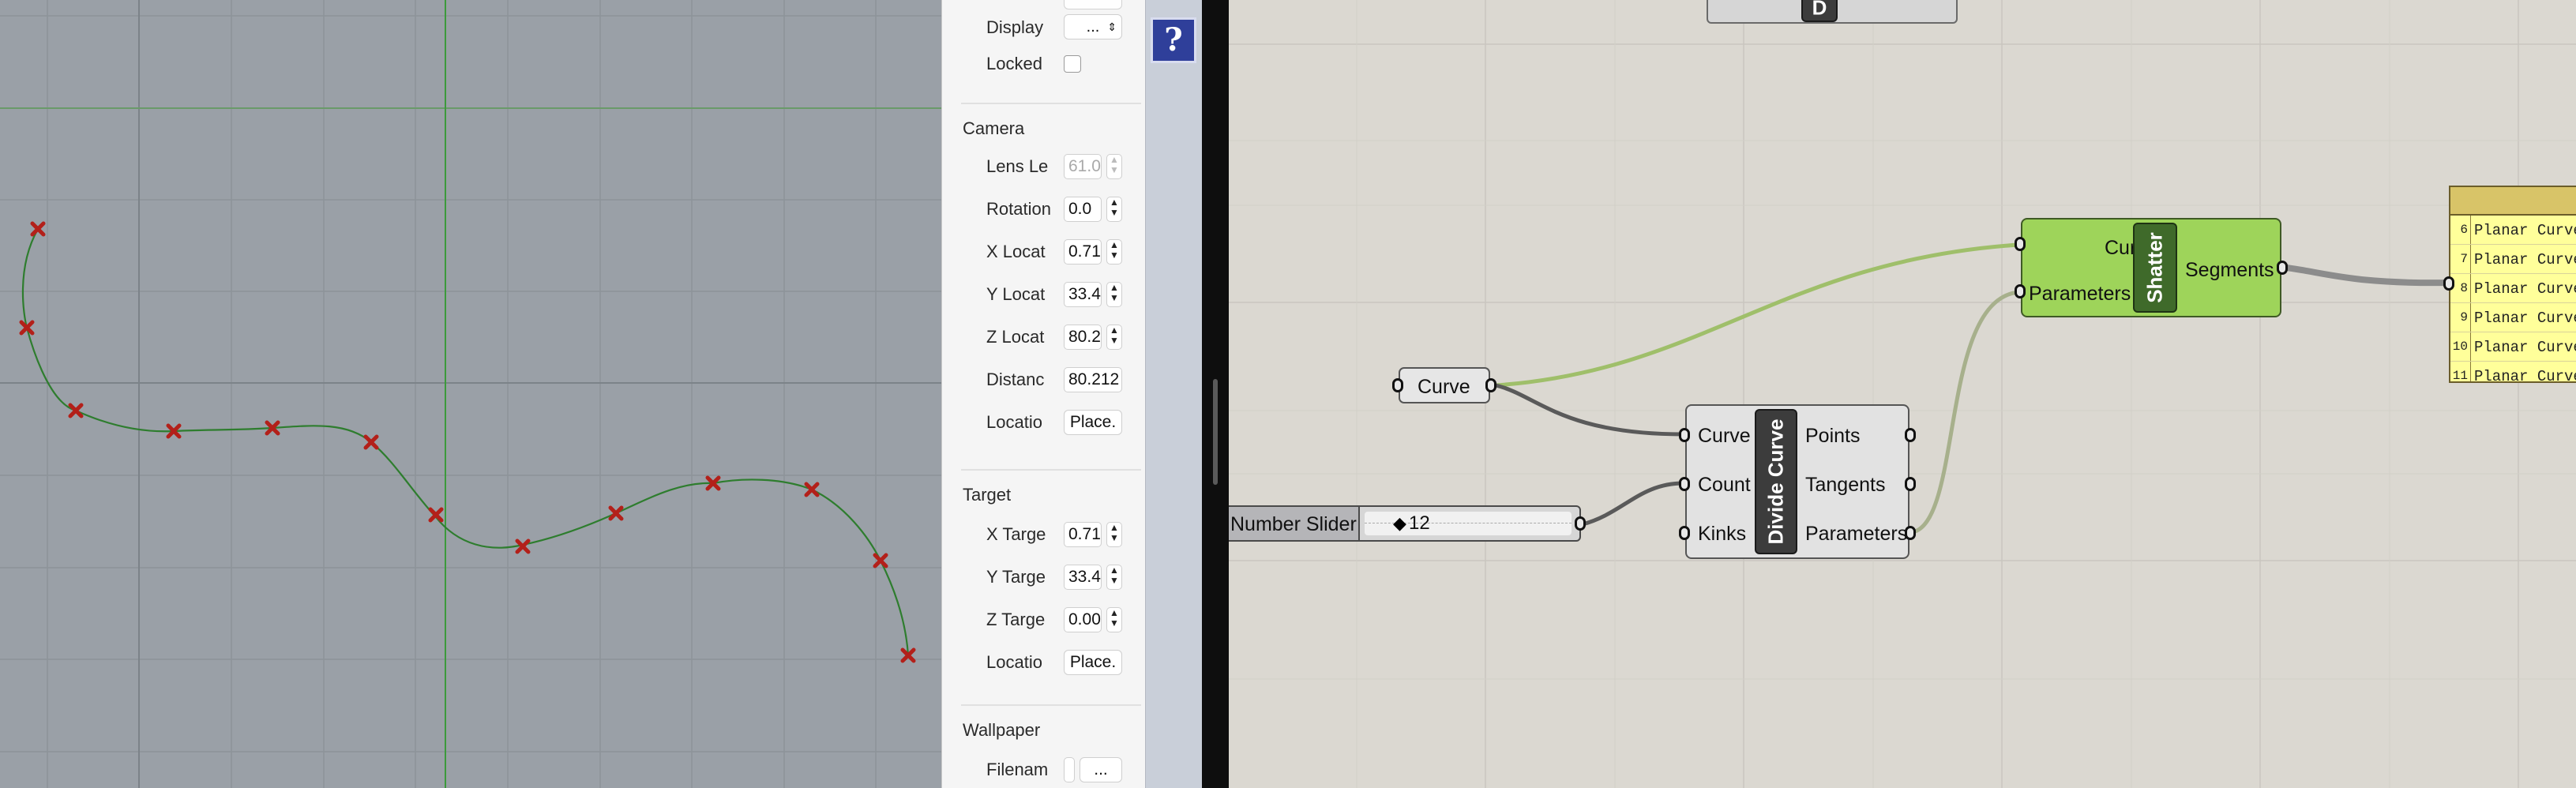 Image resolution: width=2576 pixels, height=788 pixels. Describe the element at coordinates (1072, 64) in the screenshot. I see `locked-checkbox` at that location.